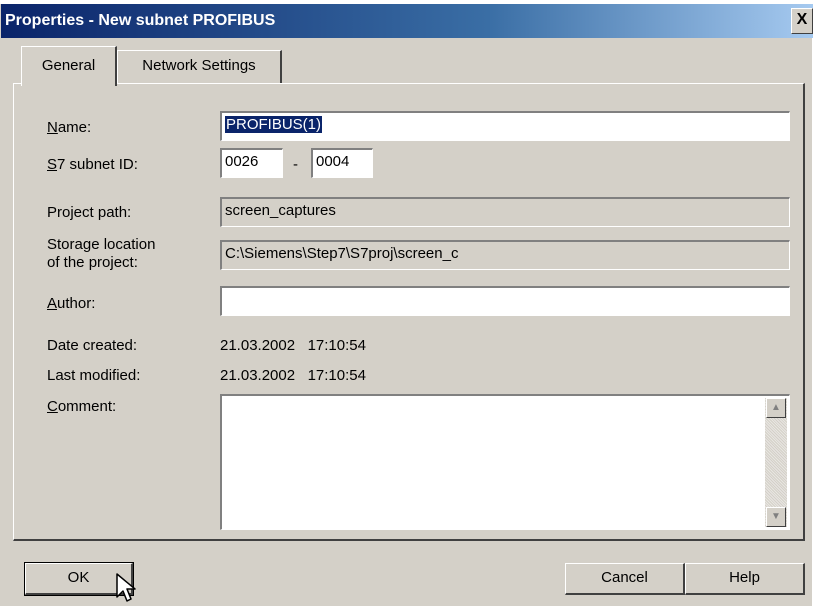 This screenshot has height=608, width=814. What do you see at coordinates (505, 126) in the screenshot?
I see `name-input: PROFIBUS(1)` at bounding box center [505, 126].